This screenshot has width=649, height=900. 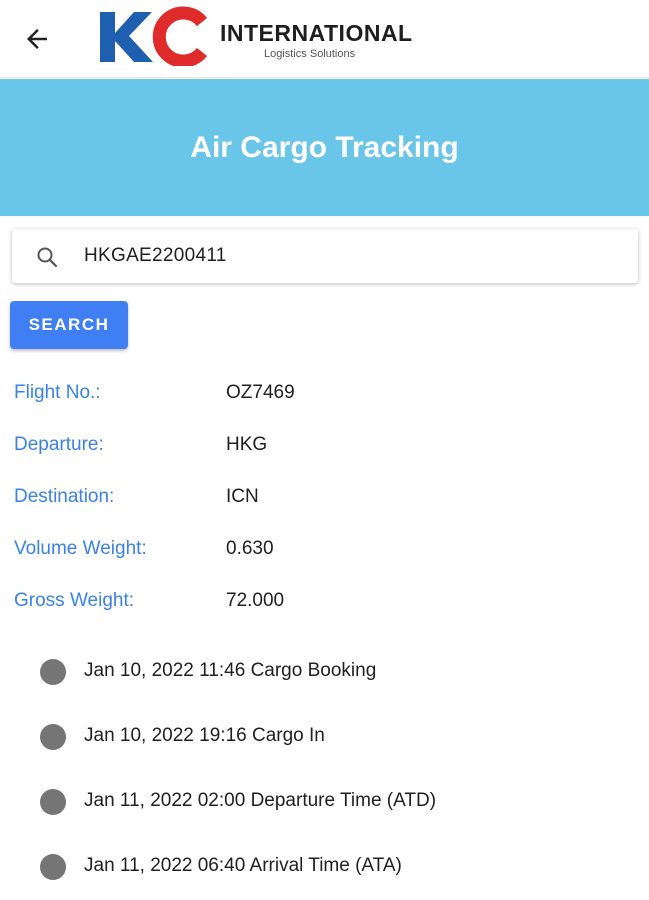 I want to click on timeline-item: Jan 11, 2022 02:00 Departure Time (ATD), so click(x=324, y=801).